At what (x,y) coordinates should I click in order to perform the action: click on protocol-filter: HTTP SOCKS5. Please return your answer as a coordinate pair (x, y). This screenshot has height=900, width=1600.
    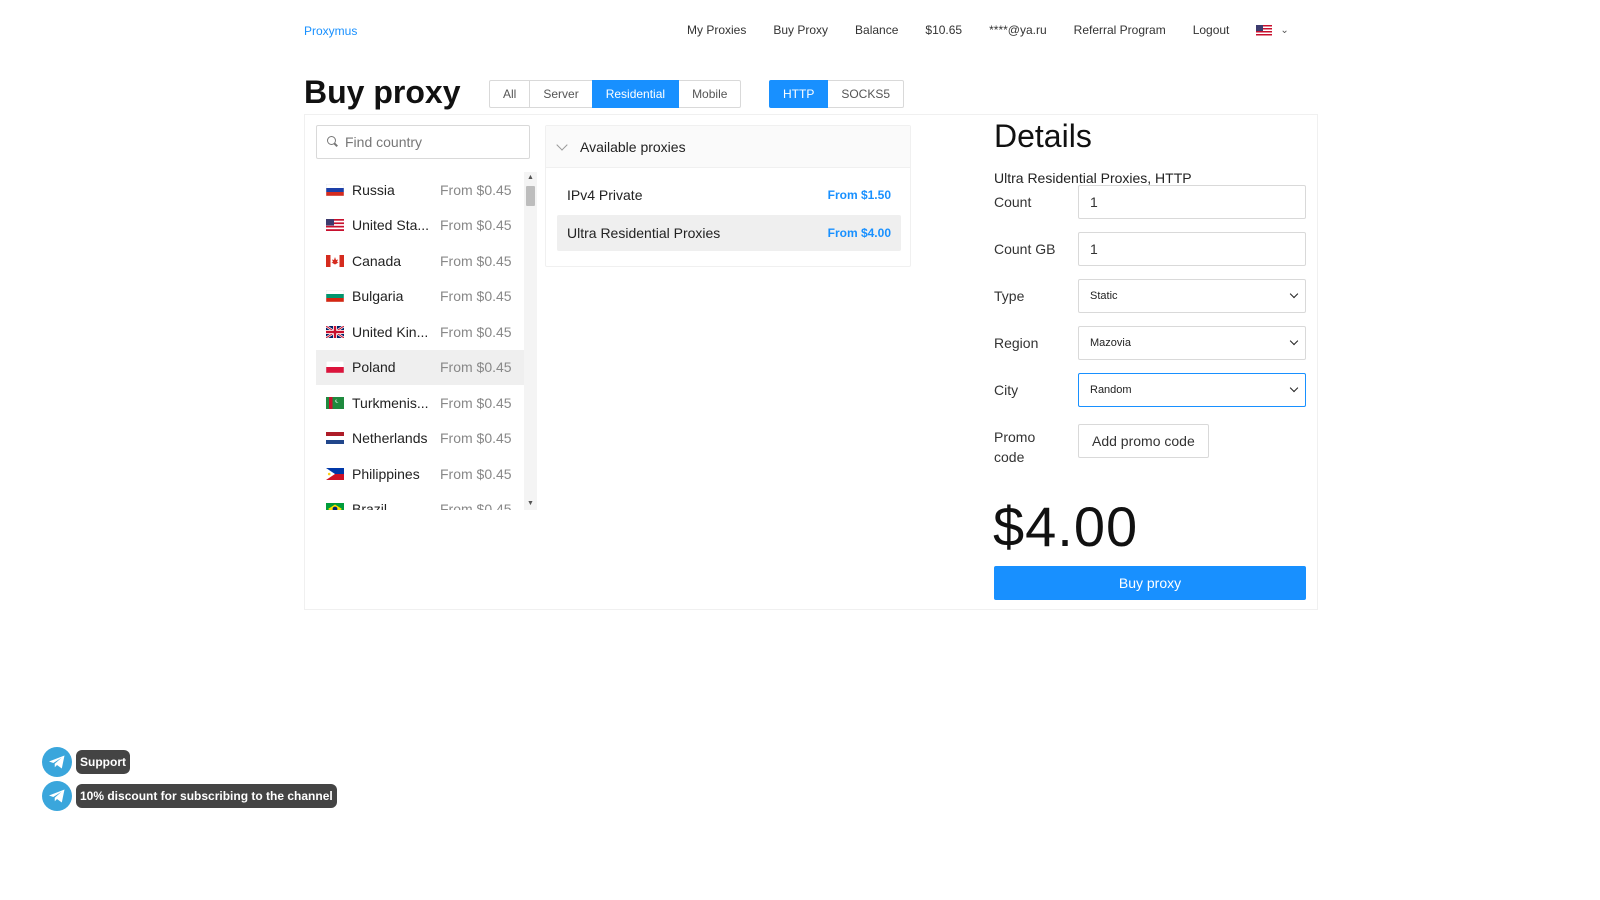
    Looking at the image, I should click on (837, 94).